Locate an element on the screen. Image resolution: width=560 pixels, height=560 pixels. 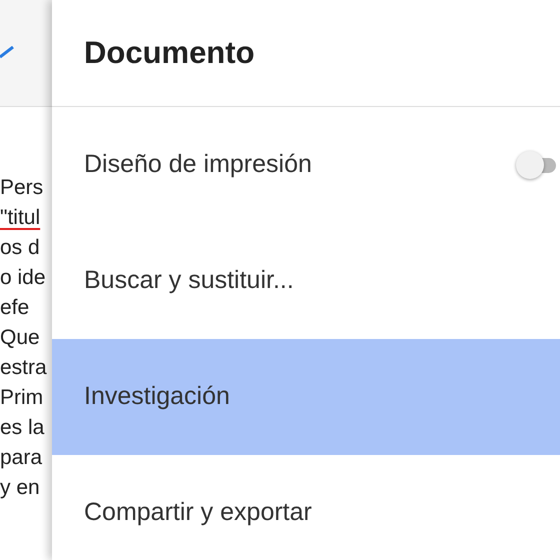
document-text-line: y en is located at coordinates (20, 488).